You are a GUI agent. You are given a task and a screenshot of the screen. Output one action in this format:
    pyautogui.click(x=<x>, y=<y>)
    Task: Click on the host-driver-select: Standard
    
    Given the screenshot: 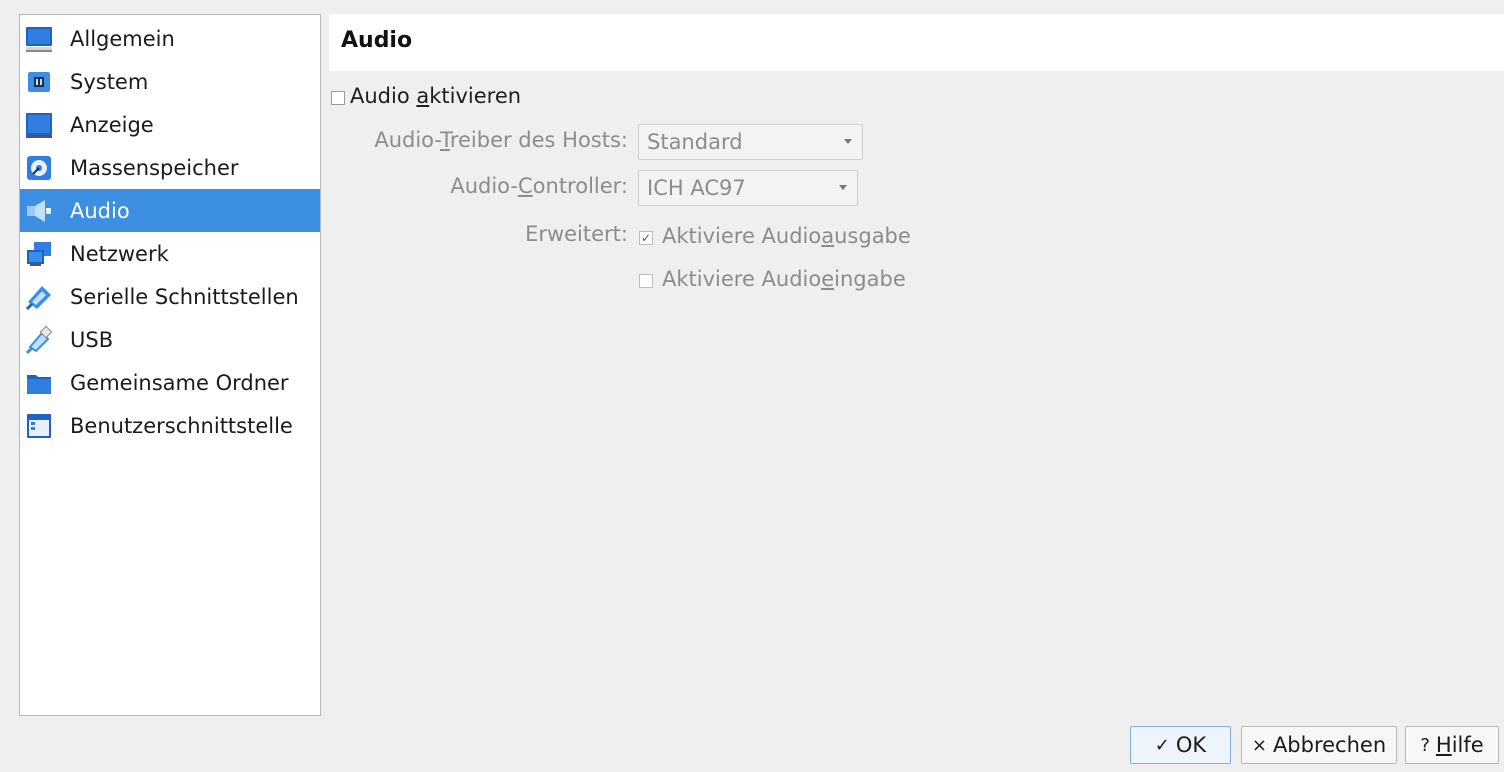 What is the action you would take?
    pyautogui.click(x=750, y=142)
    